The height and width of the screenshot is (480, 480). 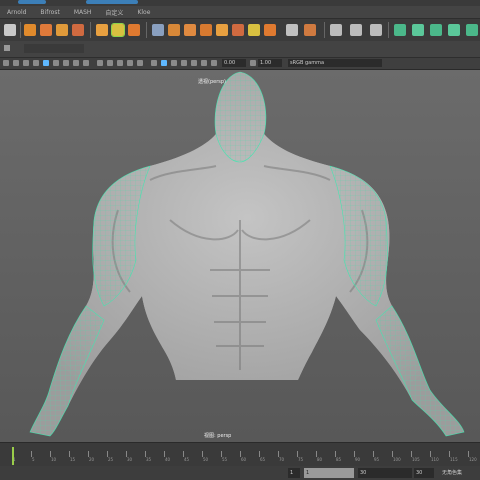 What do you see at coordinates (240, 49) in the screenshot?
I see `status-line` at bounding box center [240, 49].